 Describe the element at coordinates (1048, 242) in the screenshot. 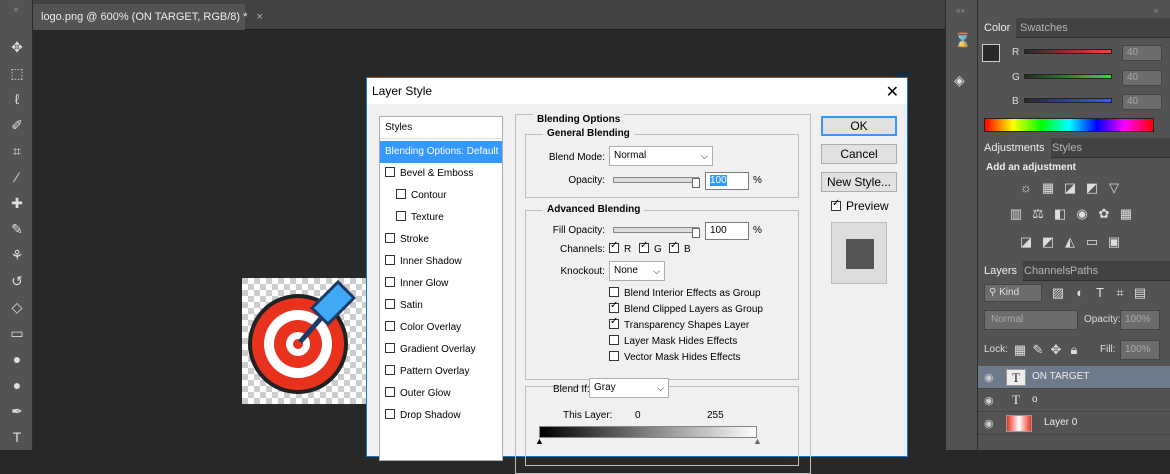

I see `posterize-icon: ◩` at that location.